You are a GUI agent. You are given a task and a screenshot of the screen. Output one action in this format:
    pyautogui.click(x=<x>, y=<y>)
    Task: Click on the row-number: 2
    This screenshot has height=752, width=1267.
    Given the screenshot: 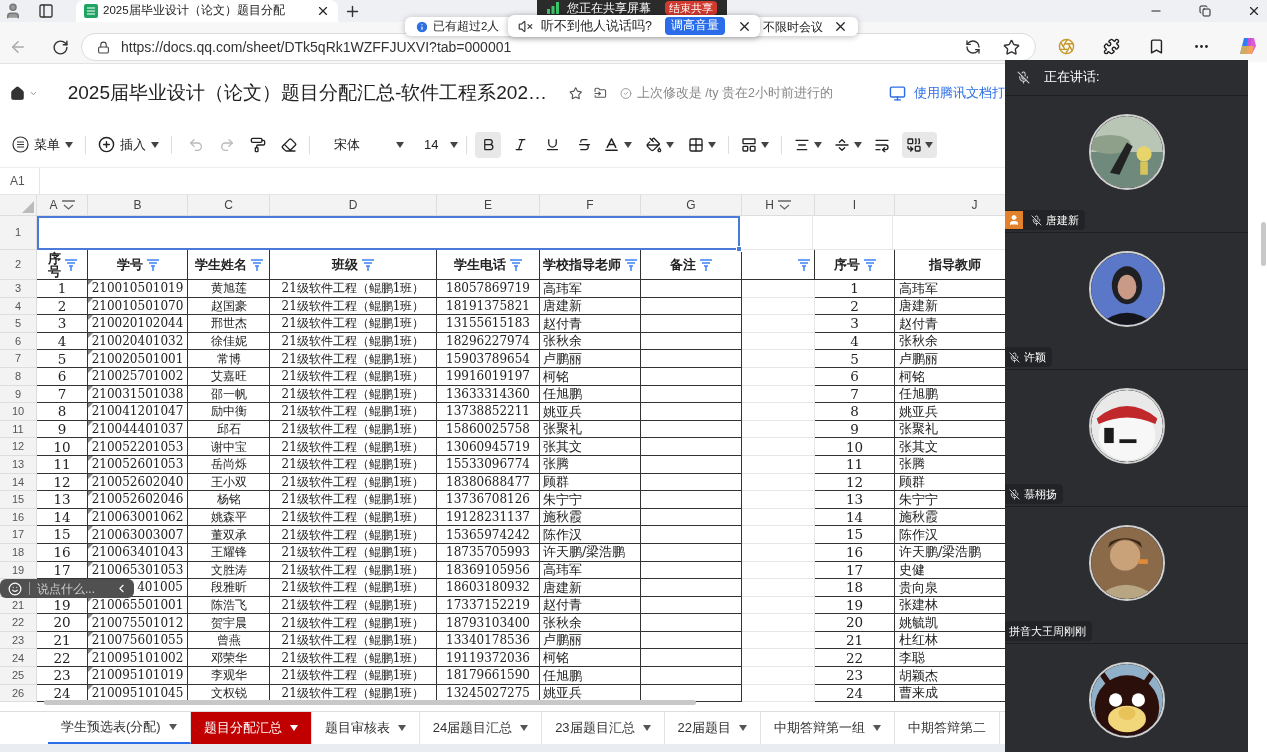 What is the action you would take?
    pyautogui.click(x=18, y=264)
    